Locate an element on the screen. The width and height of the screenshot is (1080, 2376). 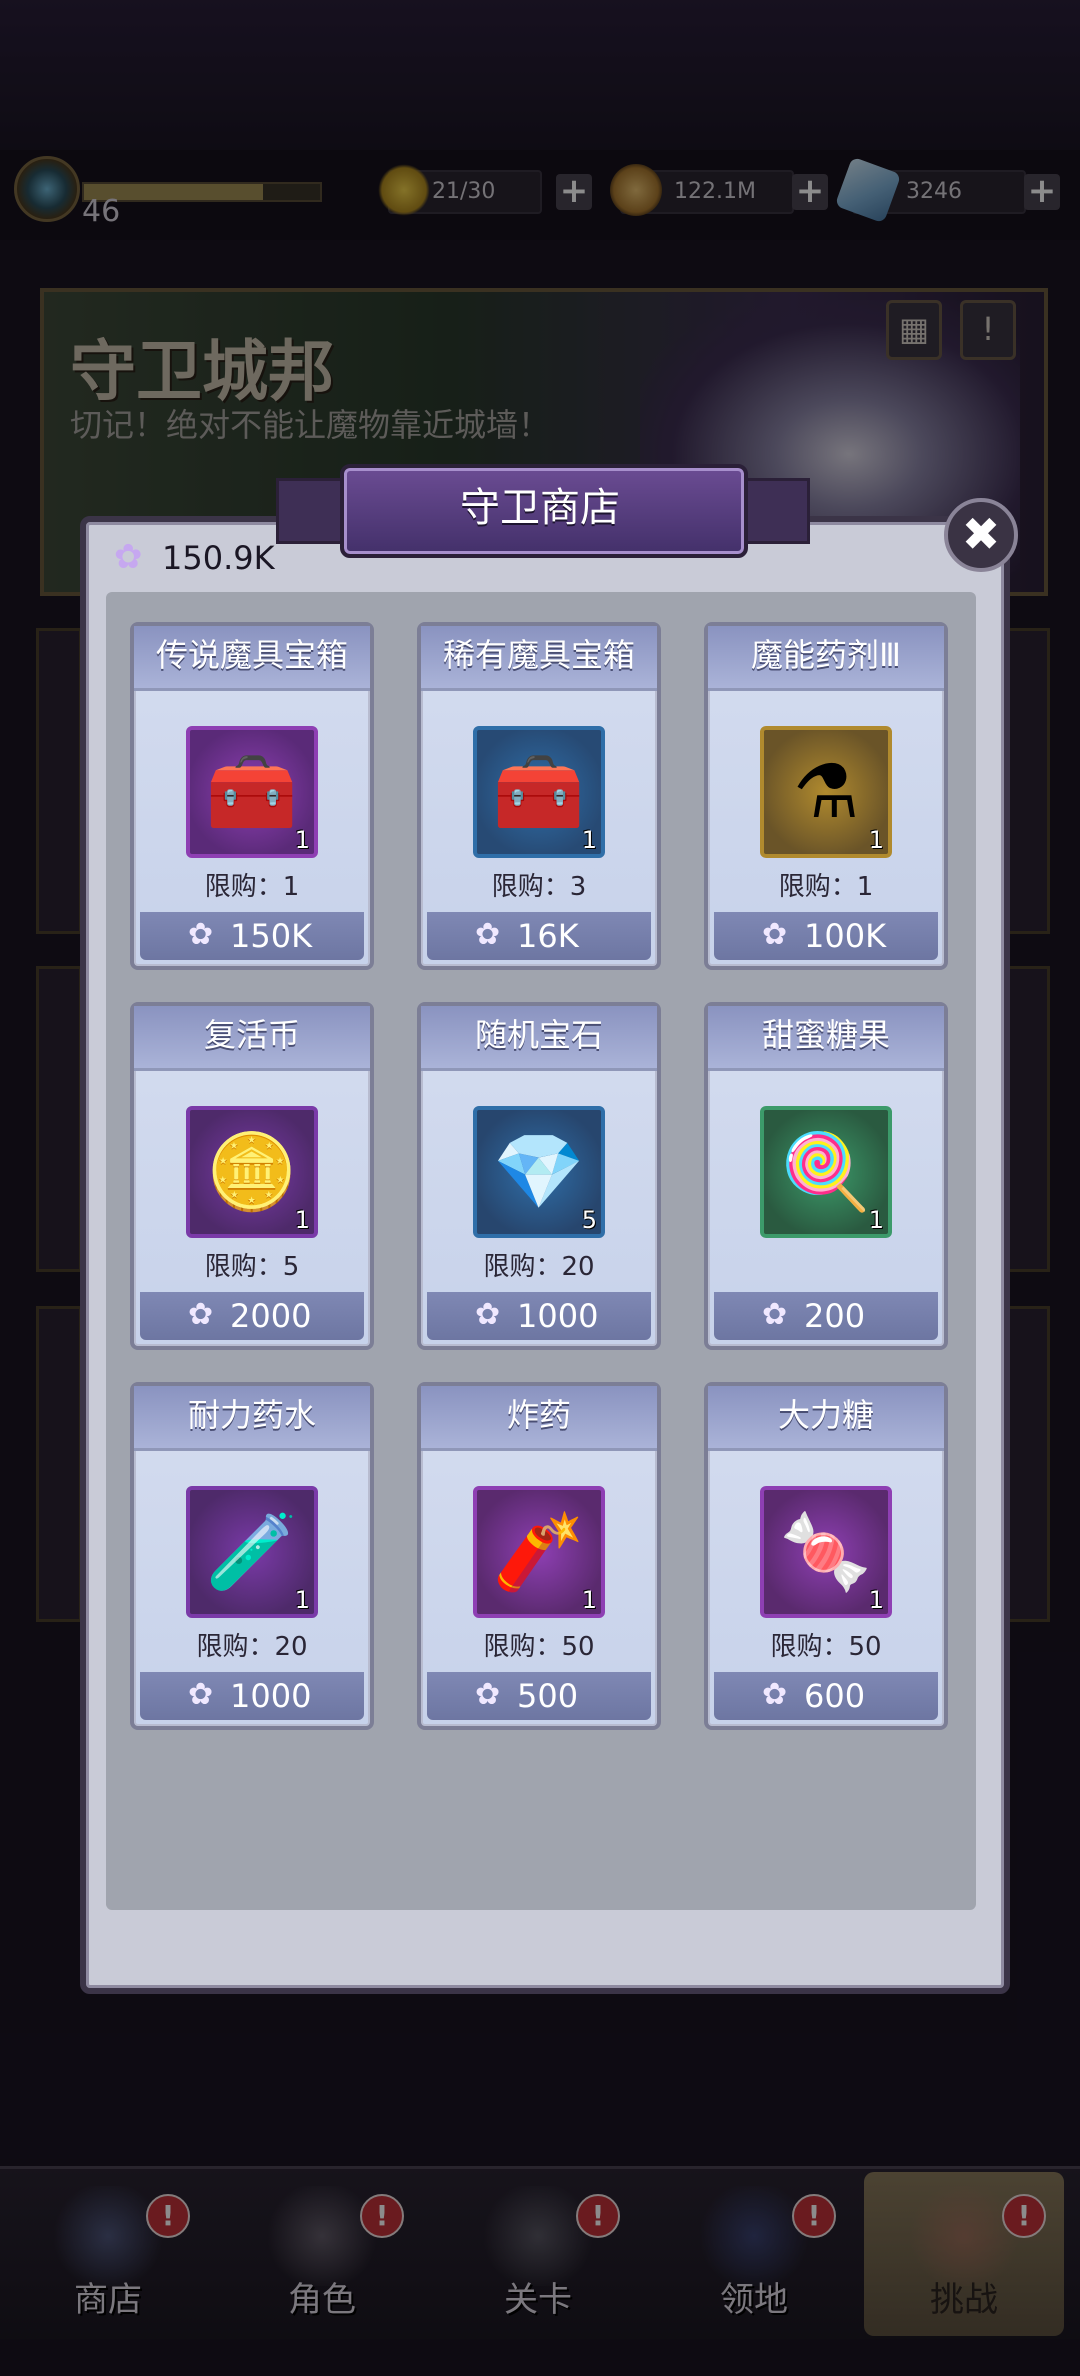
shop-item-card: 复活币 🪙 1 限购：5 ✿ 2000 is located at coordinates (252, 1176).